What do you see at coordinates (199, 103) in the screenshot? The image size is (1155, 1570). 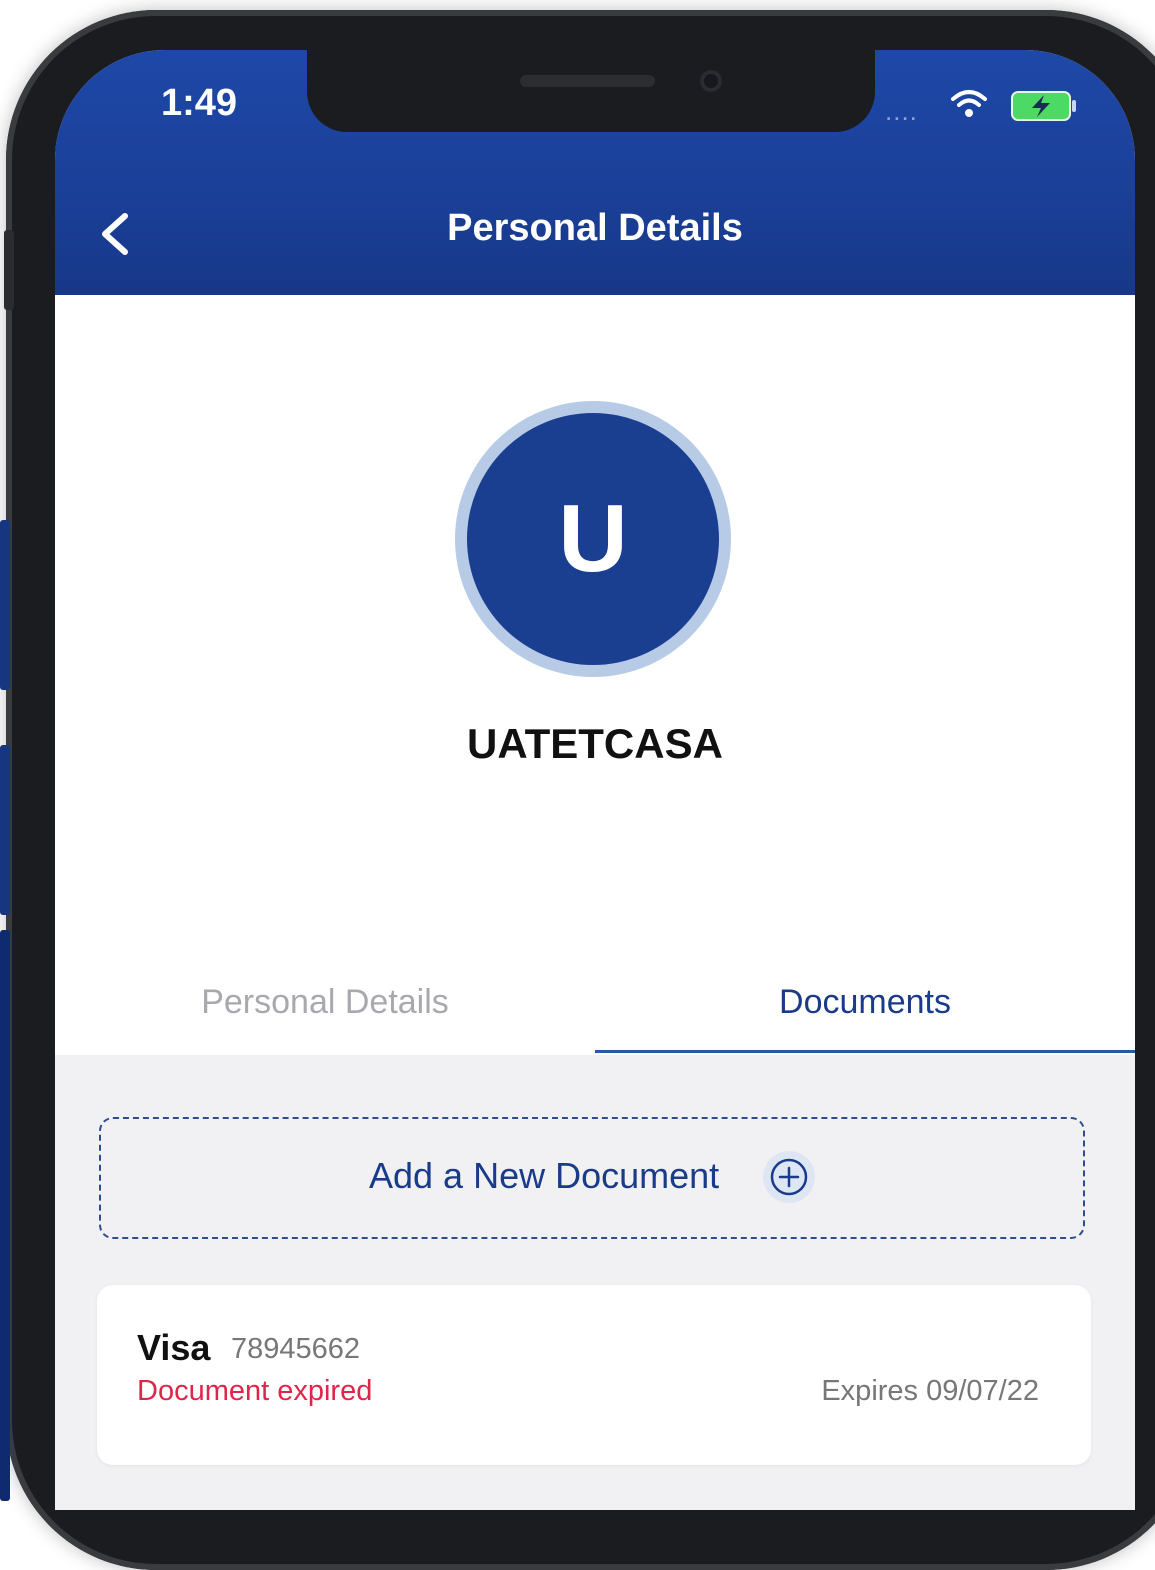 I see `status-time: 1:49` at bounding box center [199, 103].